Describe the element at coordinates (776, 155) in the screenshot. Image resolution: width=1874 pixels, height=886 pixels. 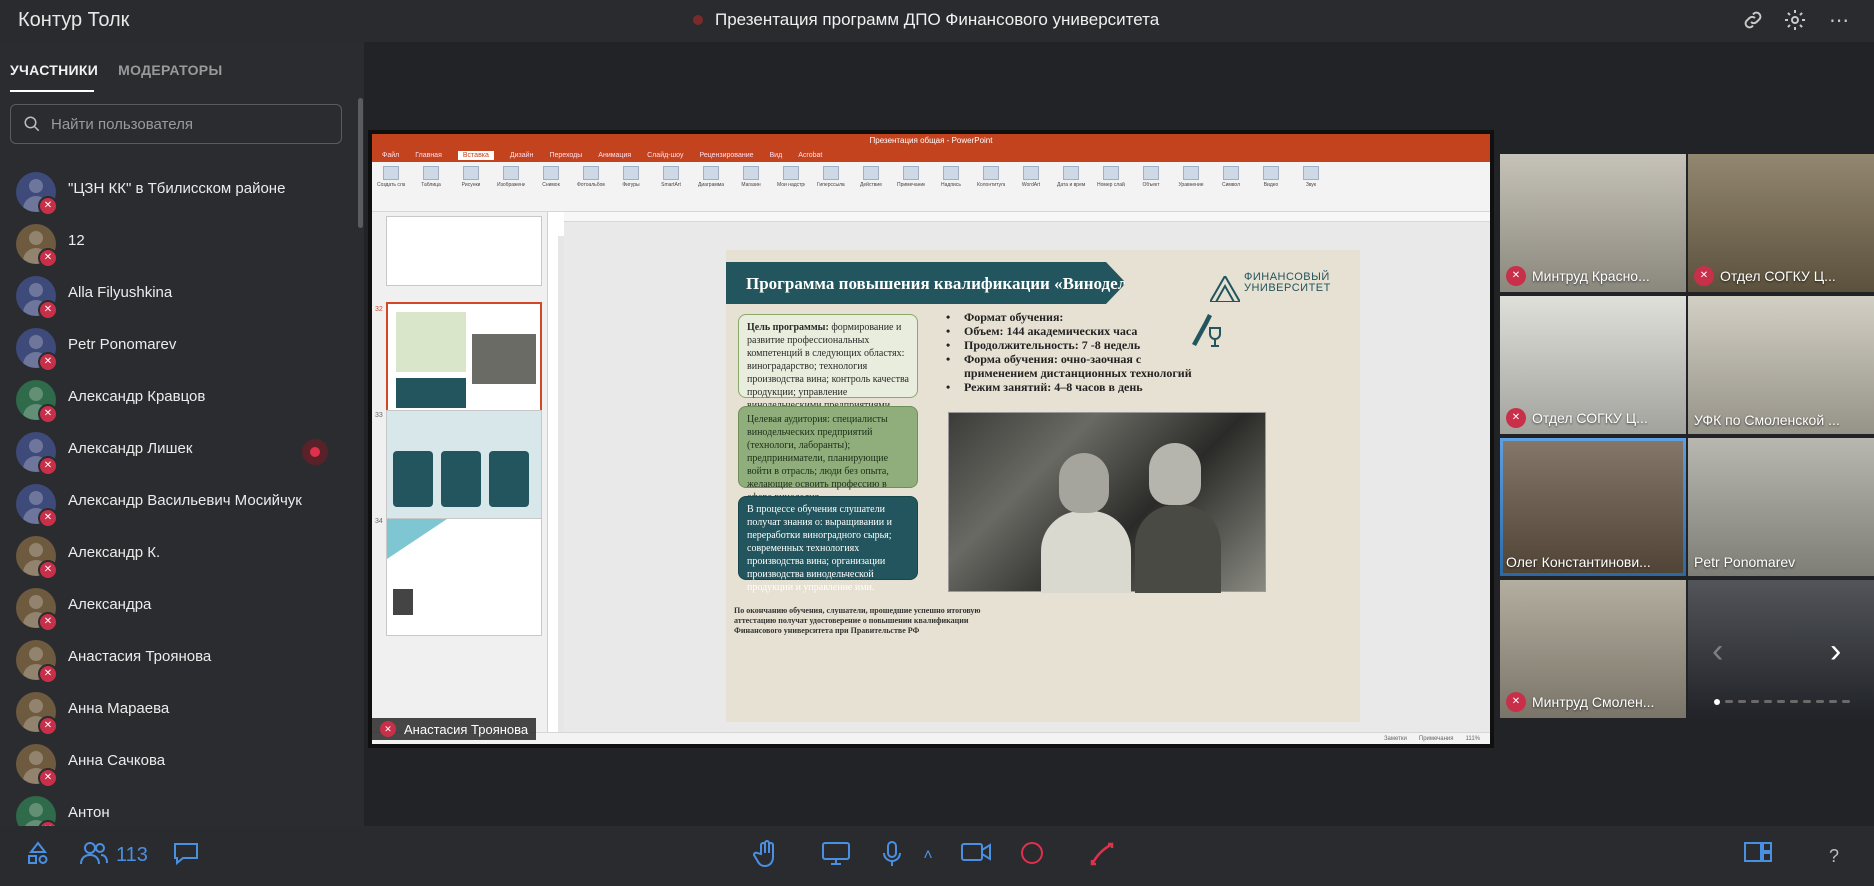
I see `ppt-tab: Вид` at that location.